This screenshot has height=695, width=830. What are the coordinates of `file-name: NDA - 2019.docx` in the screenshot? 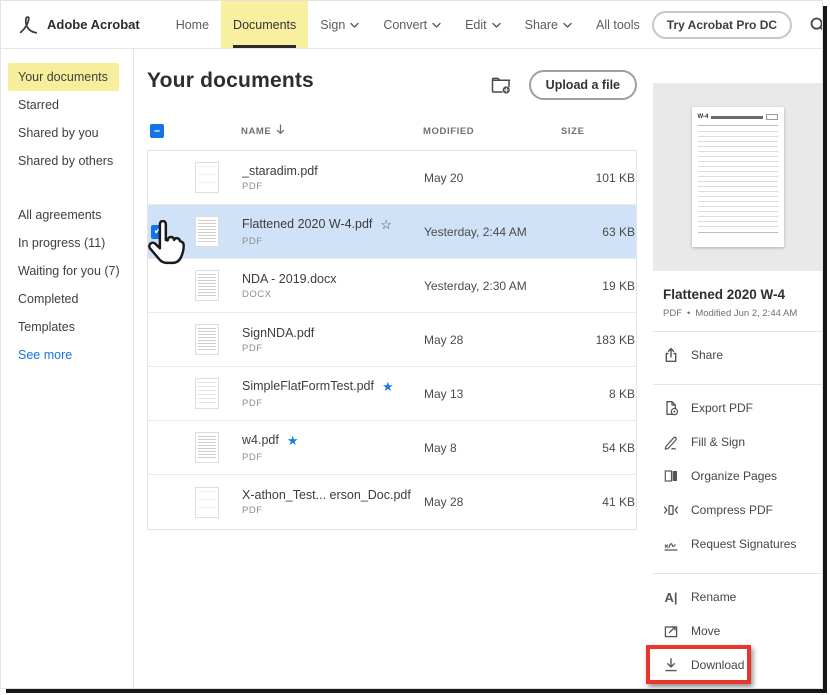 It's located at (289, 279).